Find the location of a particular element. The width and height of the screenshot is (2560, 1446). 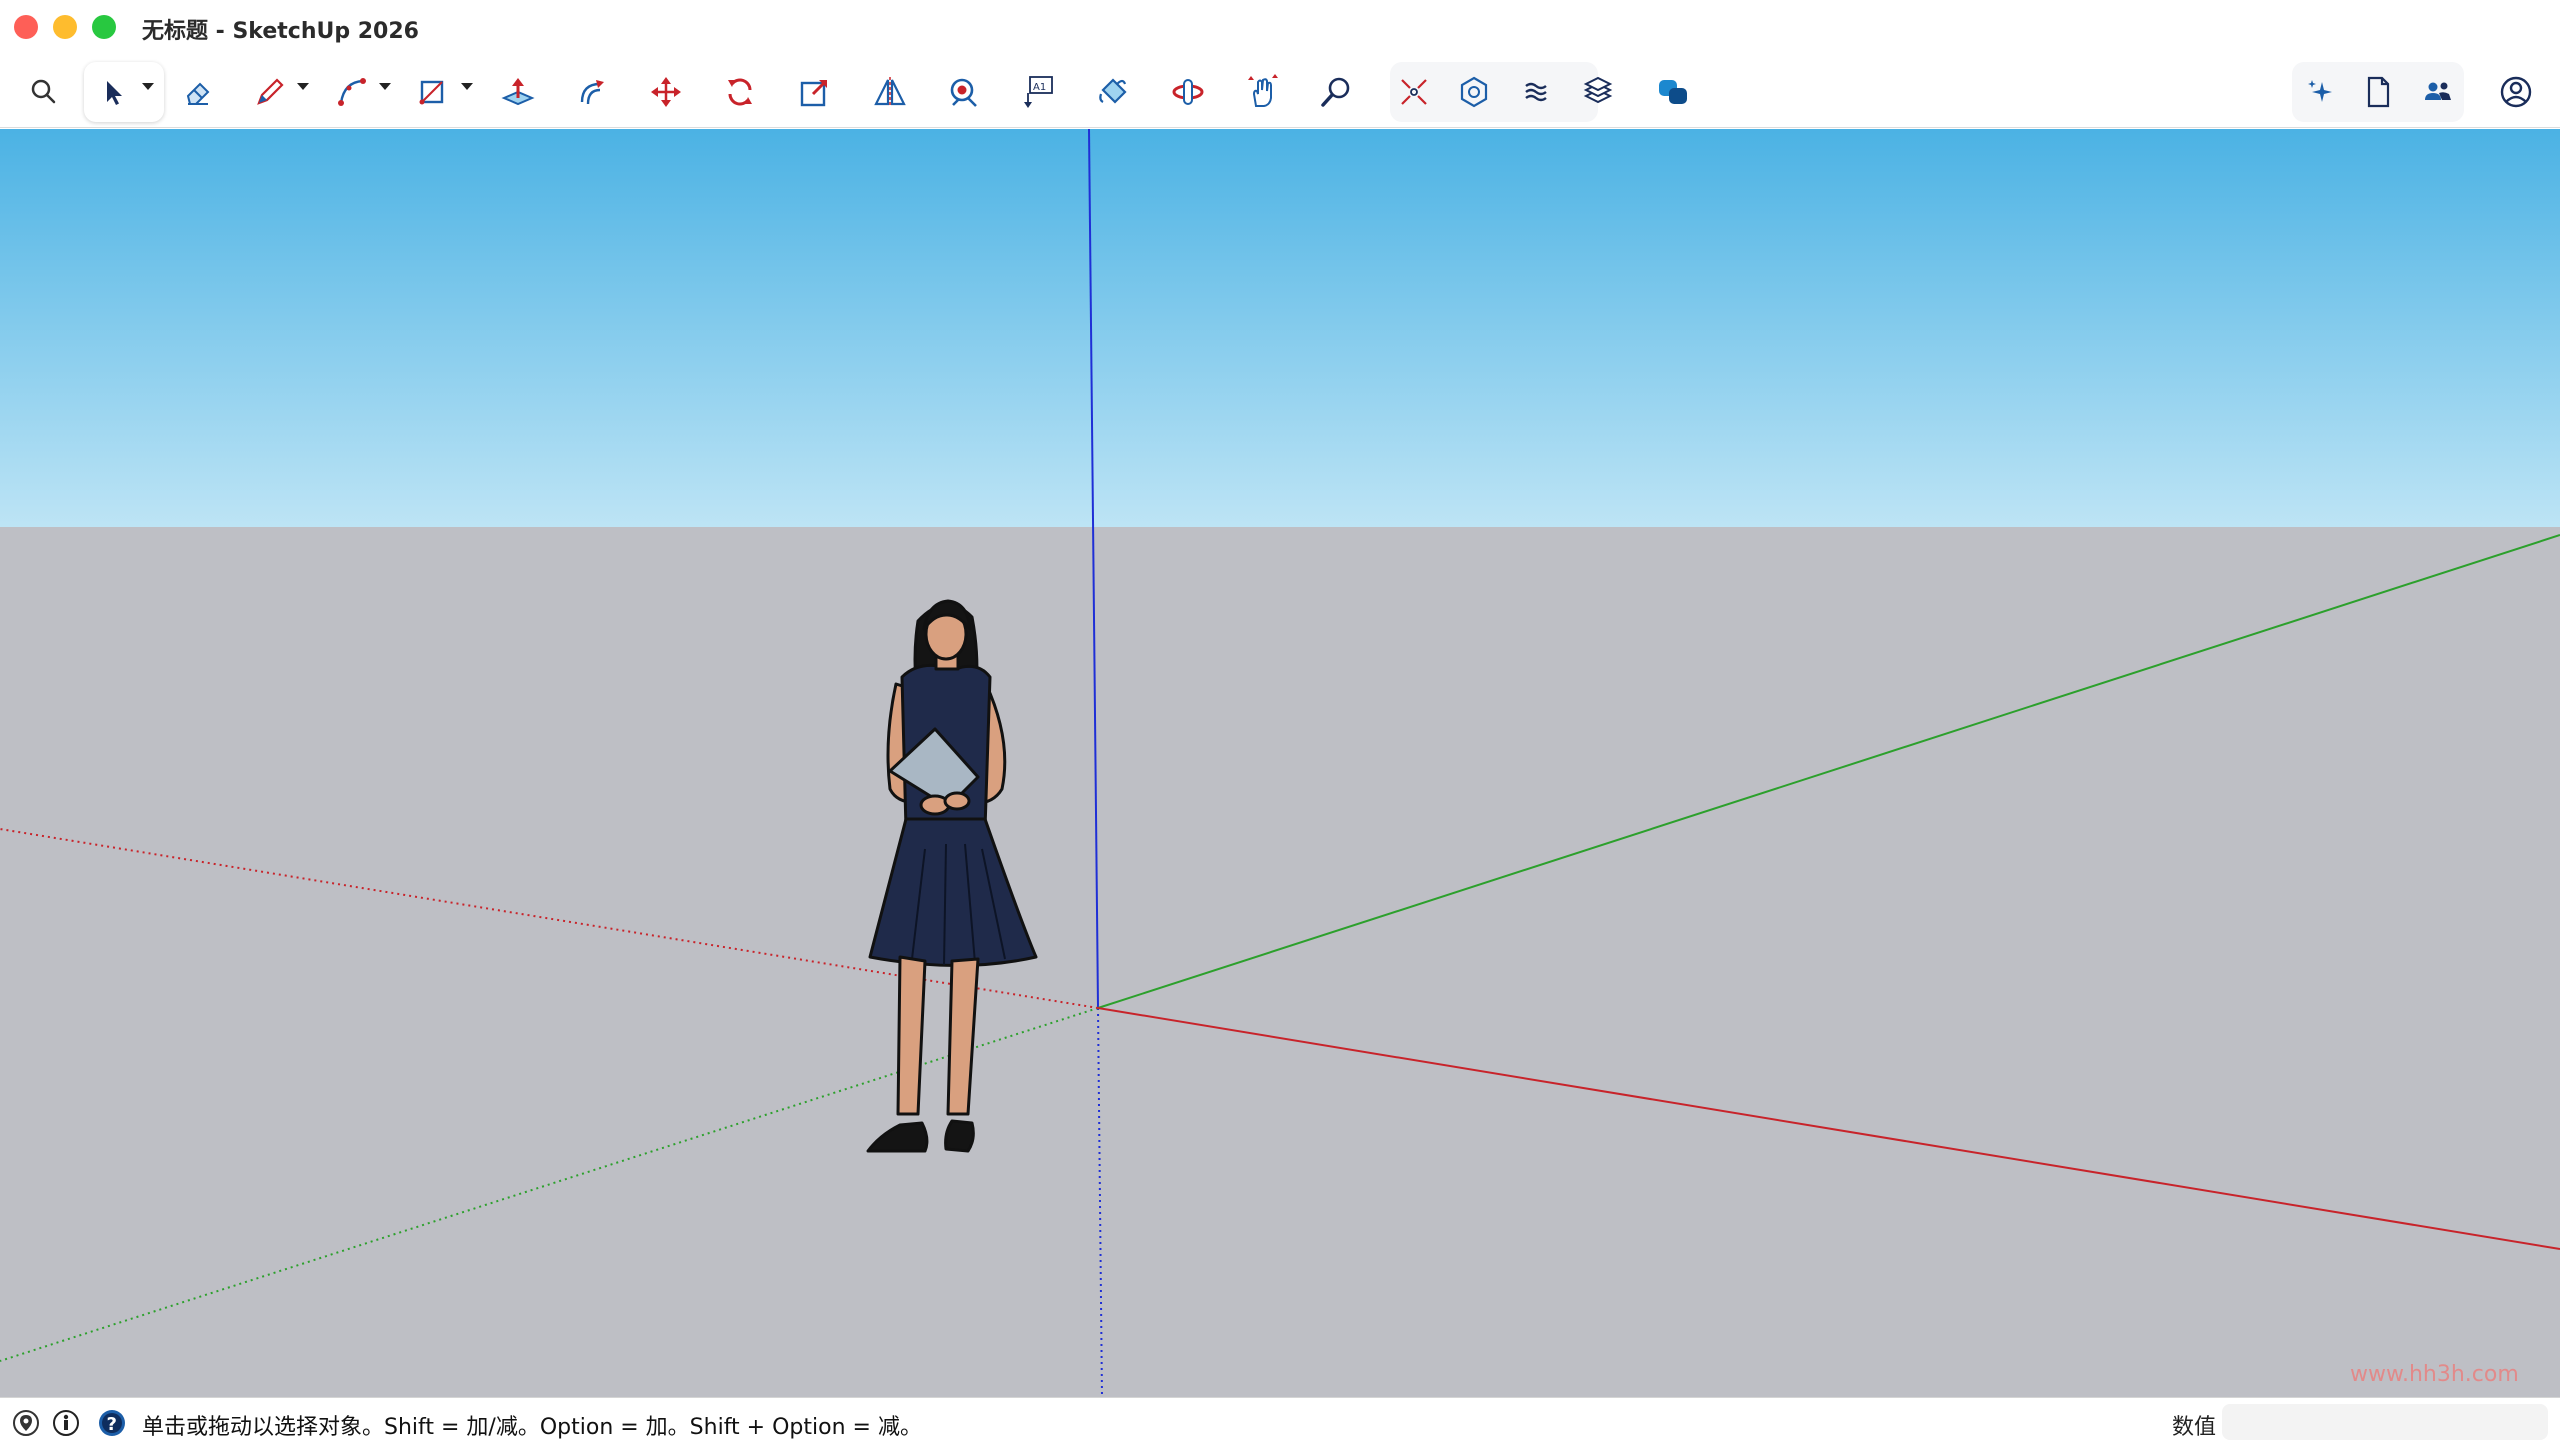

eraser-icon is located at coordinates (198, 92).